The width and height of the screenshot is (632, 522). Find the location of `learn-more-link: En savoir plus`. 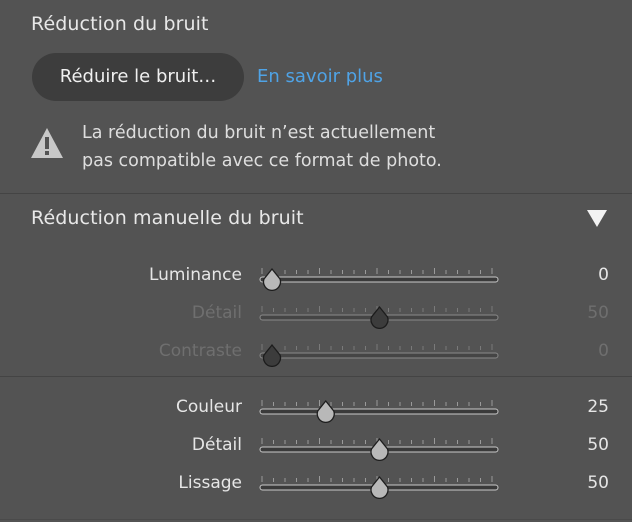

learn-more-link: En savoir plus is located at coordinates (320, 76).